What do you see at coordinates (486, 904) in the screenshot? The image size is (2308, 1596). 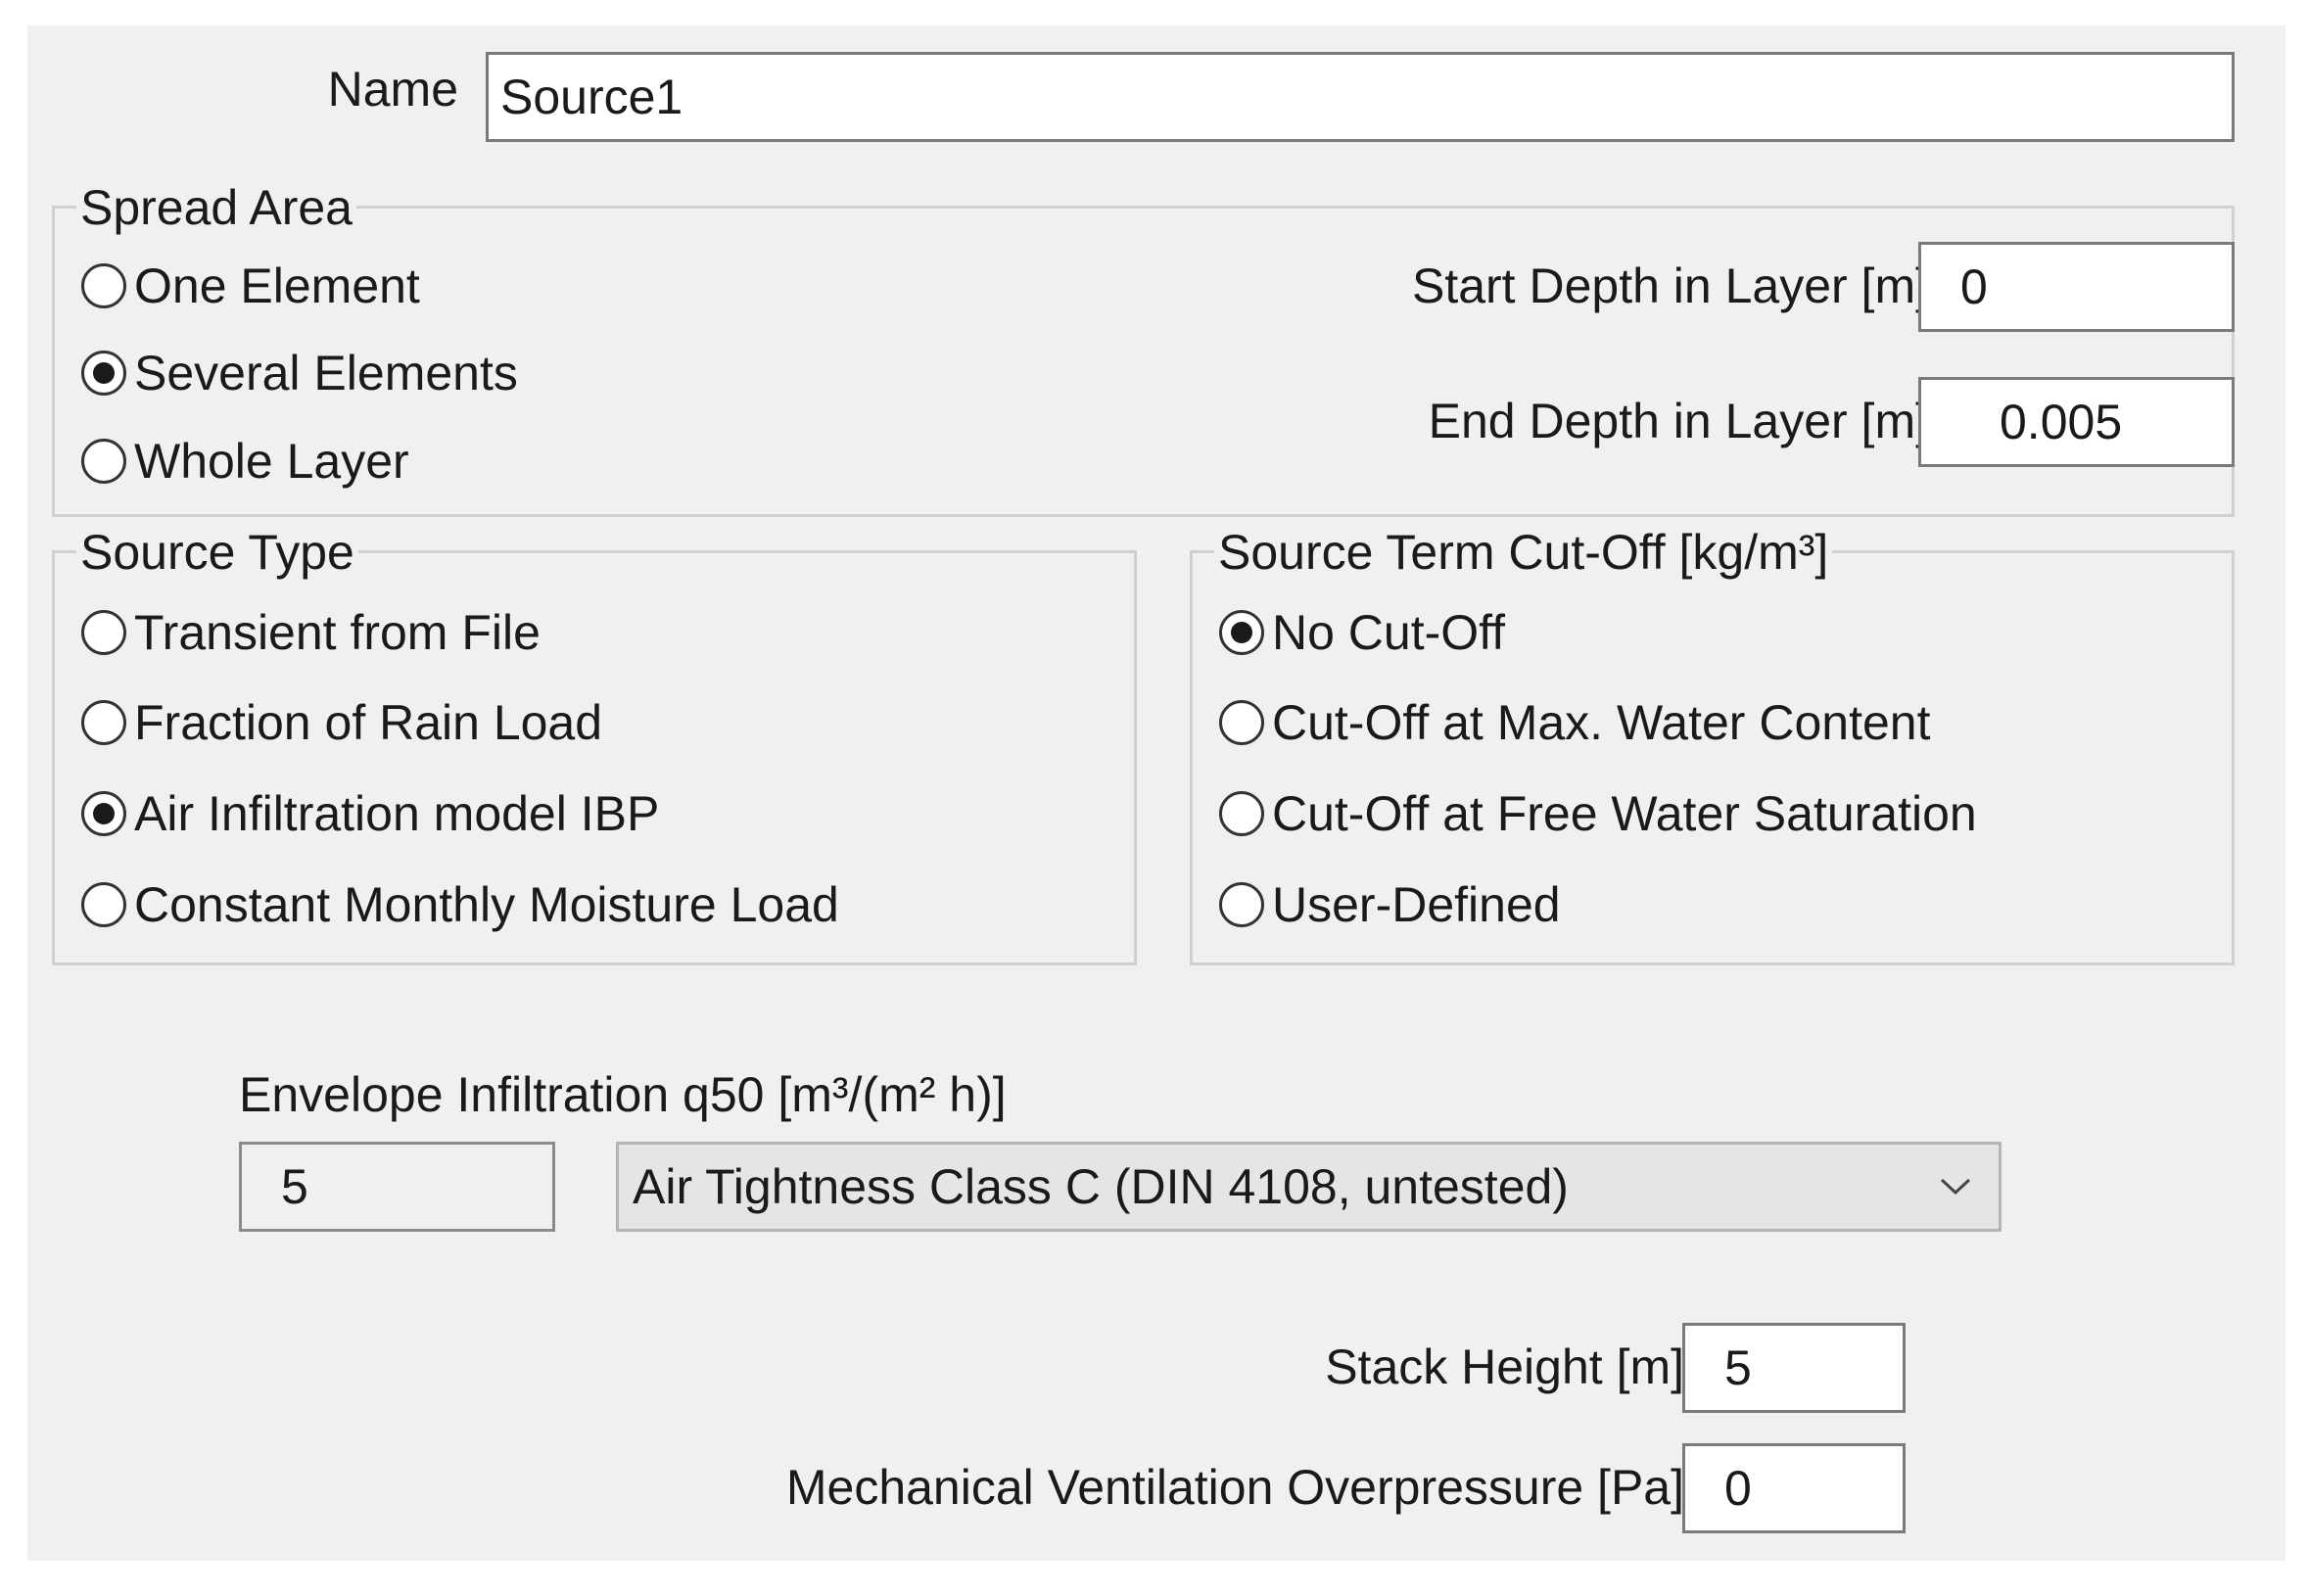 I see `radio-label: Constant Monthly Moisture Load` at bounding box center [486, 904].